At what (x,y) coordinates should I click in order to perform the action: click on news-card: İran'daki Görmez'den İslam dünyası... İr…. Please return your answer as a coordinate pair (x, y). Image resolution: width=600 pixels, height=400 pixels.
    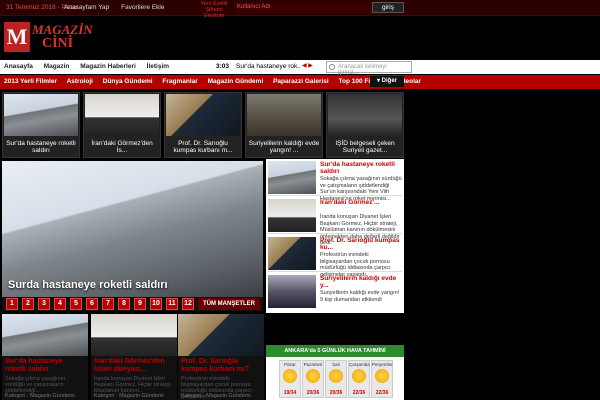
    Looking at the image, I should click on (134, 357).